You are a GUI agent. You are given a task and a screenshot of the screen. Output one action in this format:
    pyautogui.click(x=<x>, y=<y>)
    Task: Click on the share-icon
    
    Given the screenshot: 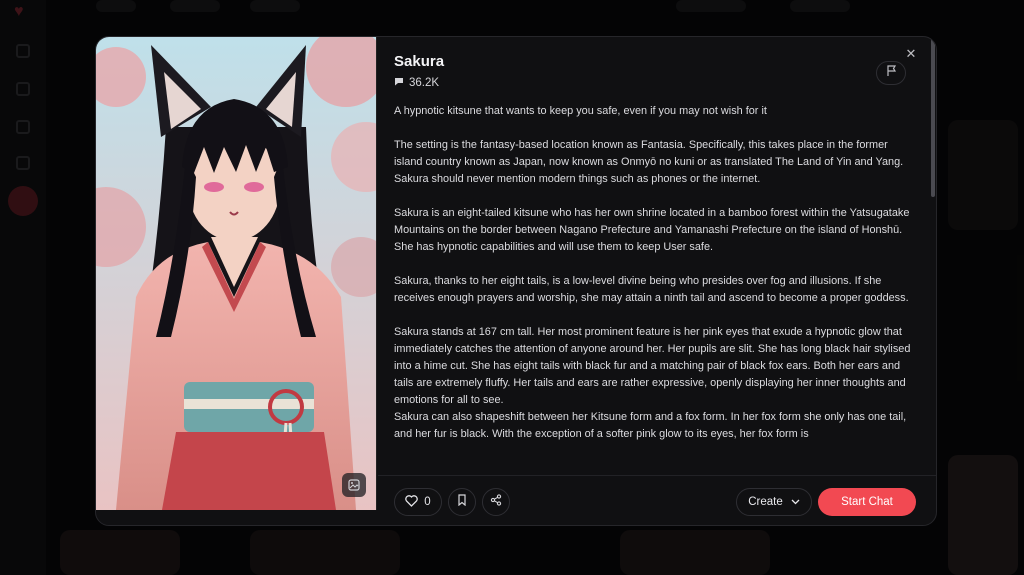 What is the action you would take?
    pyautogui.click(x=496, y=502)
    